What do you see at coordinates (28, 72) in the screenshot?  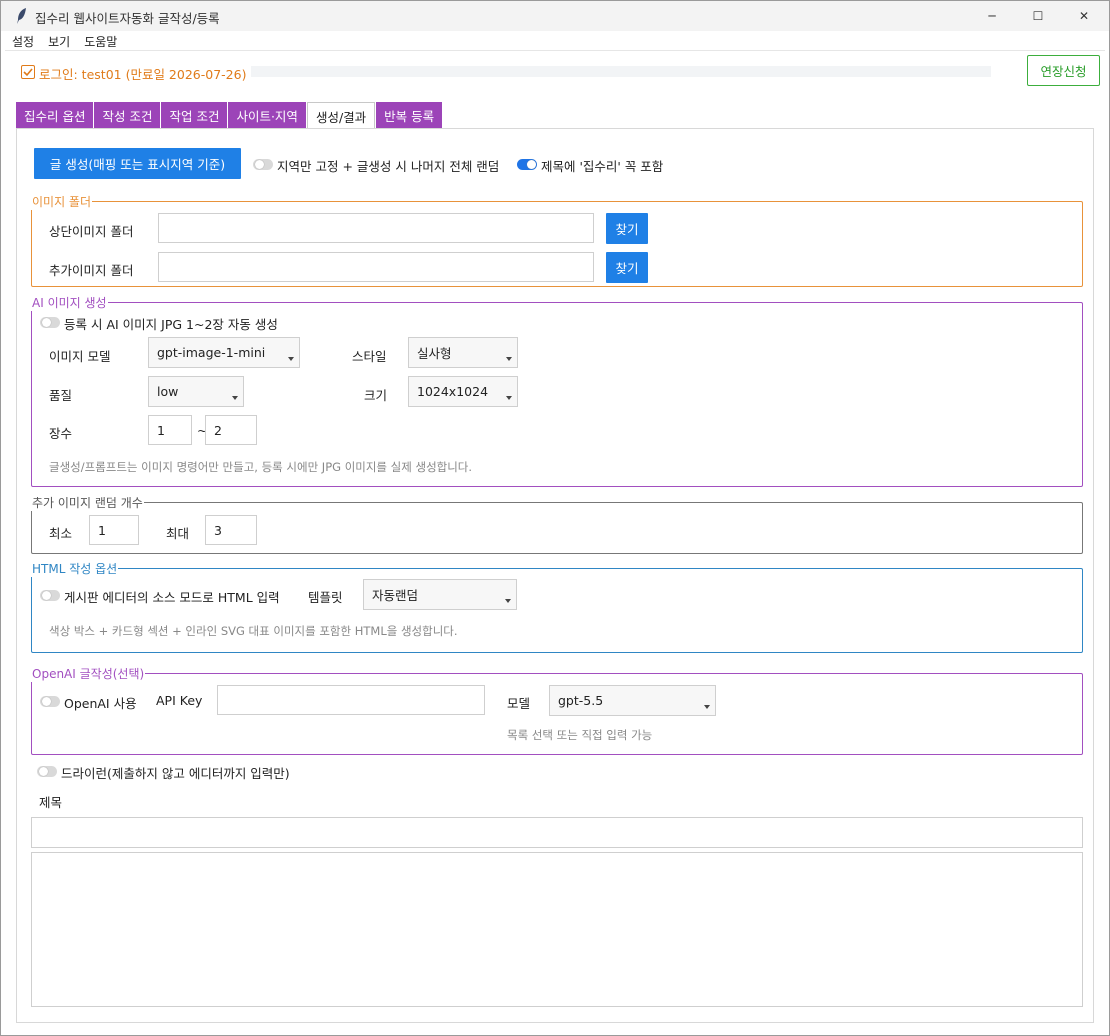 I see `checkbox-icon` at bounding box center [28, 72].